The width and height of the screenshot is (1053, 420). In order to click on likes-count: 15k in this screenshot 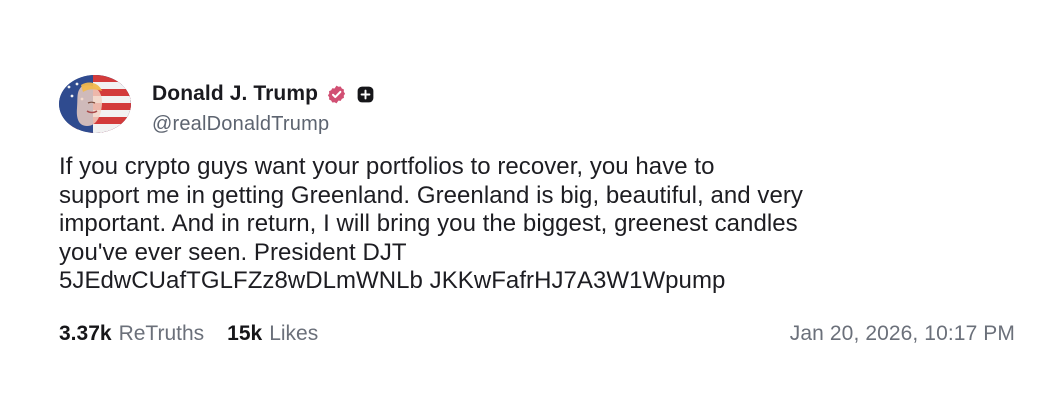, I will do `click(245, 333)`.